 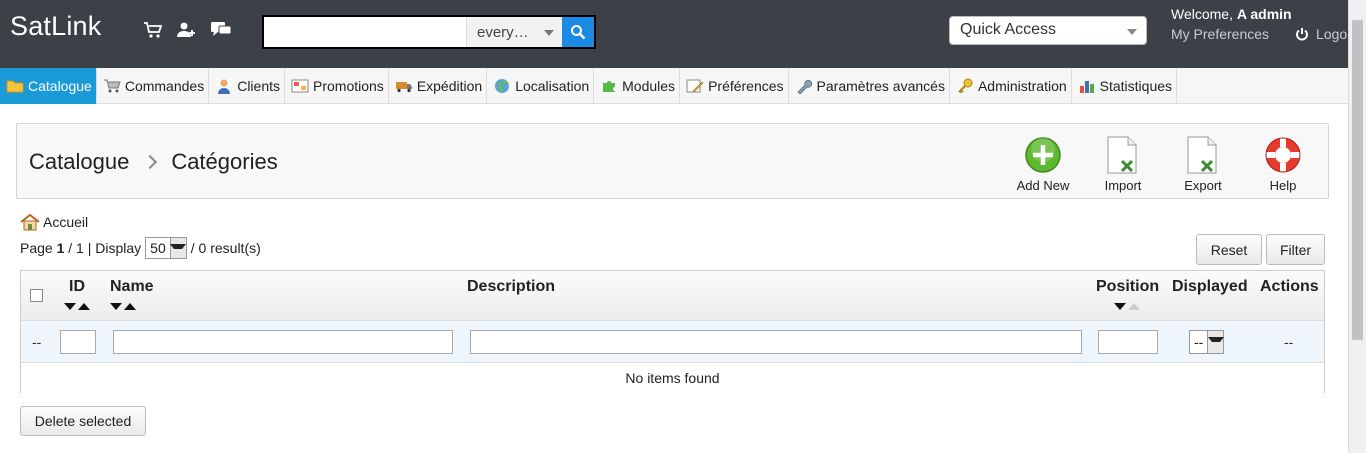 What do you see at coordinates (1220, 34) in the screenshot?
I see `my-preferences-link: My Preferences` at bounding box center [1220, 34].